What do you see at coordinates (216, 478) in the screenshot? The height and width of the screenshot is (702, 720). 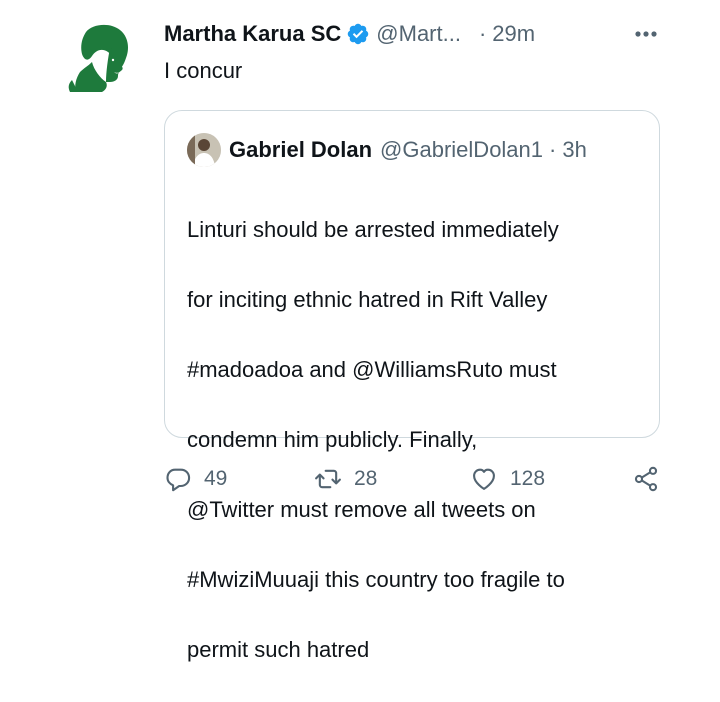 I see `reply-count: 49` at bounding box center [216, 478].